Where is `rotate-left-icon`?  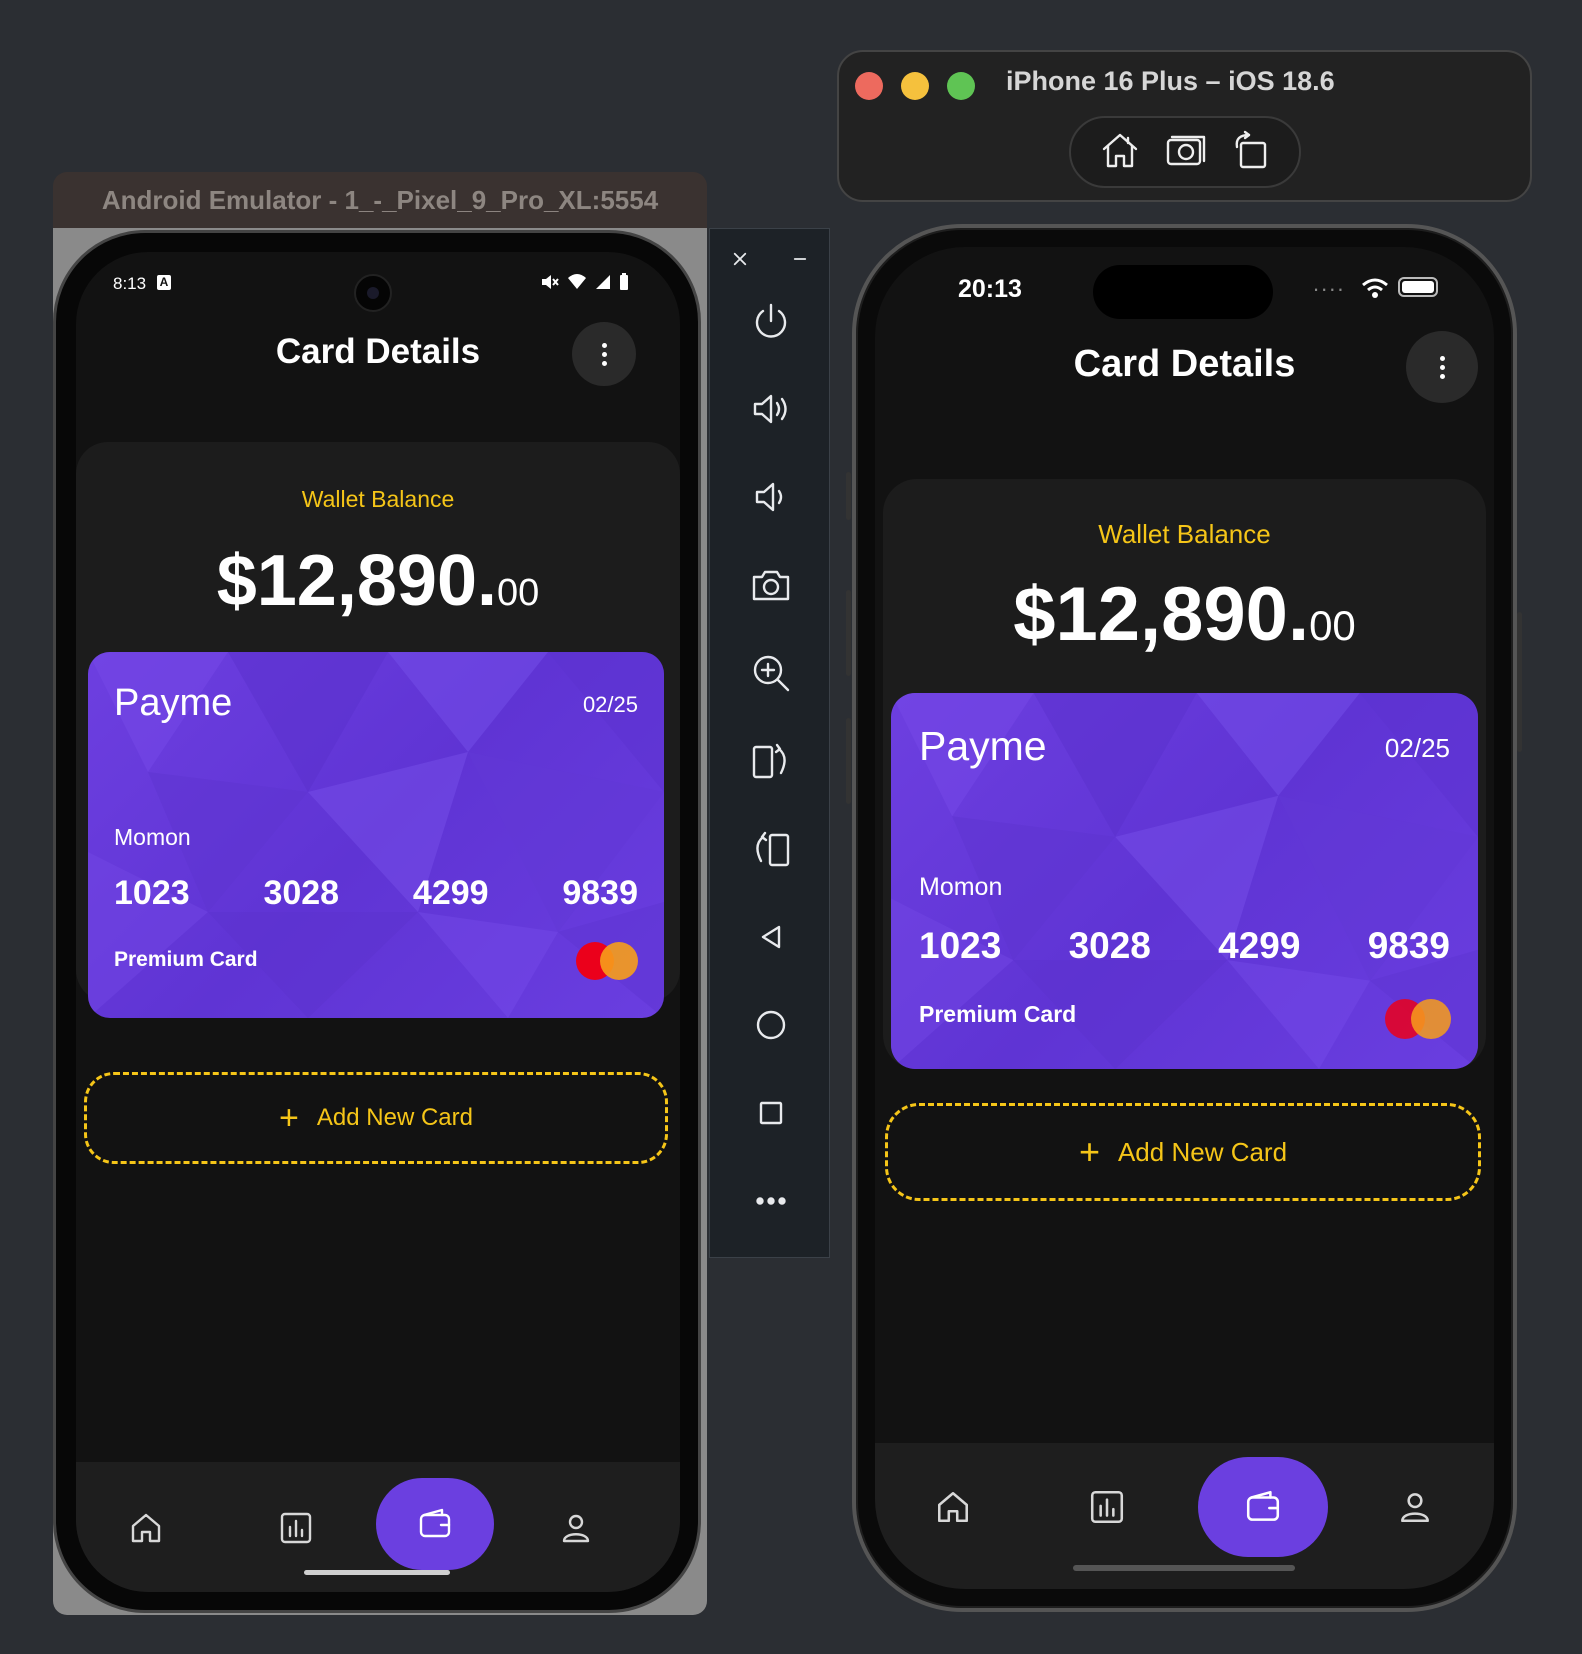
rotate-left-icon is located at coordinates (772, 849).